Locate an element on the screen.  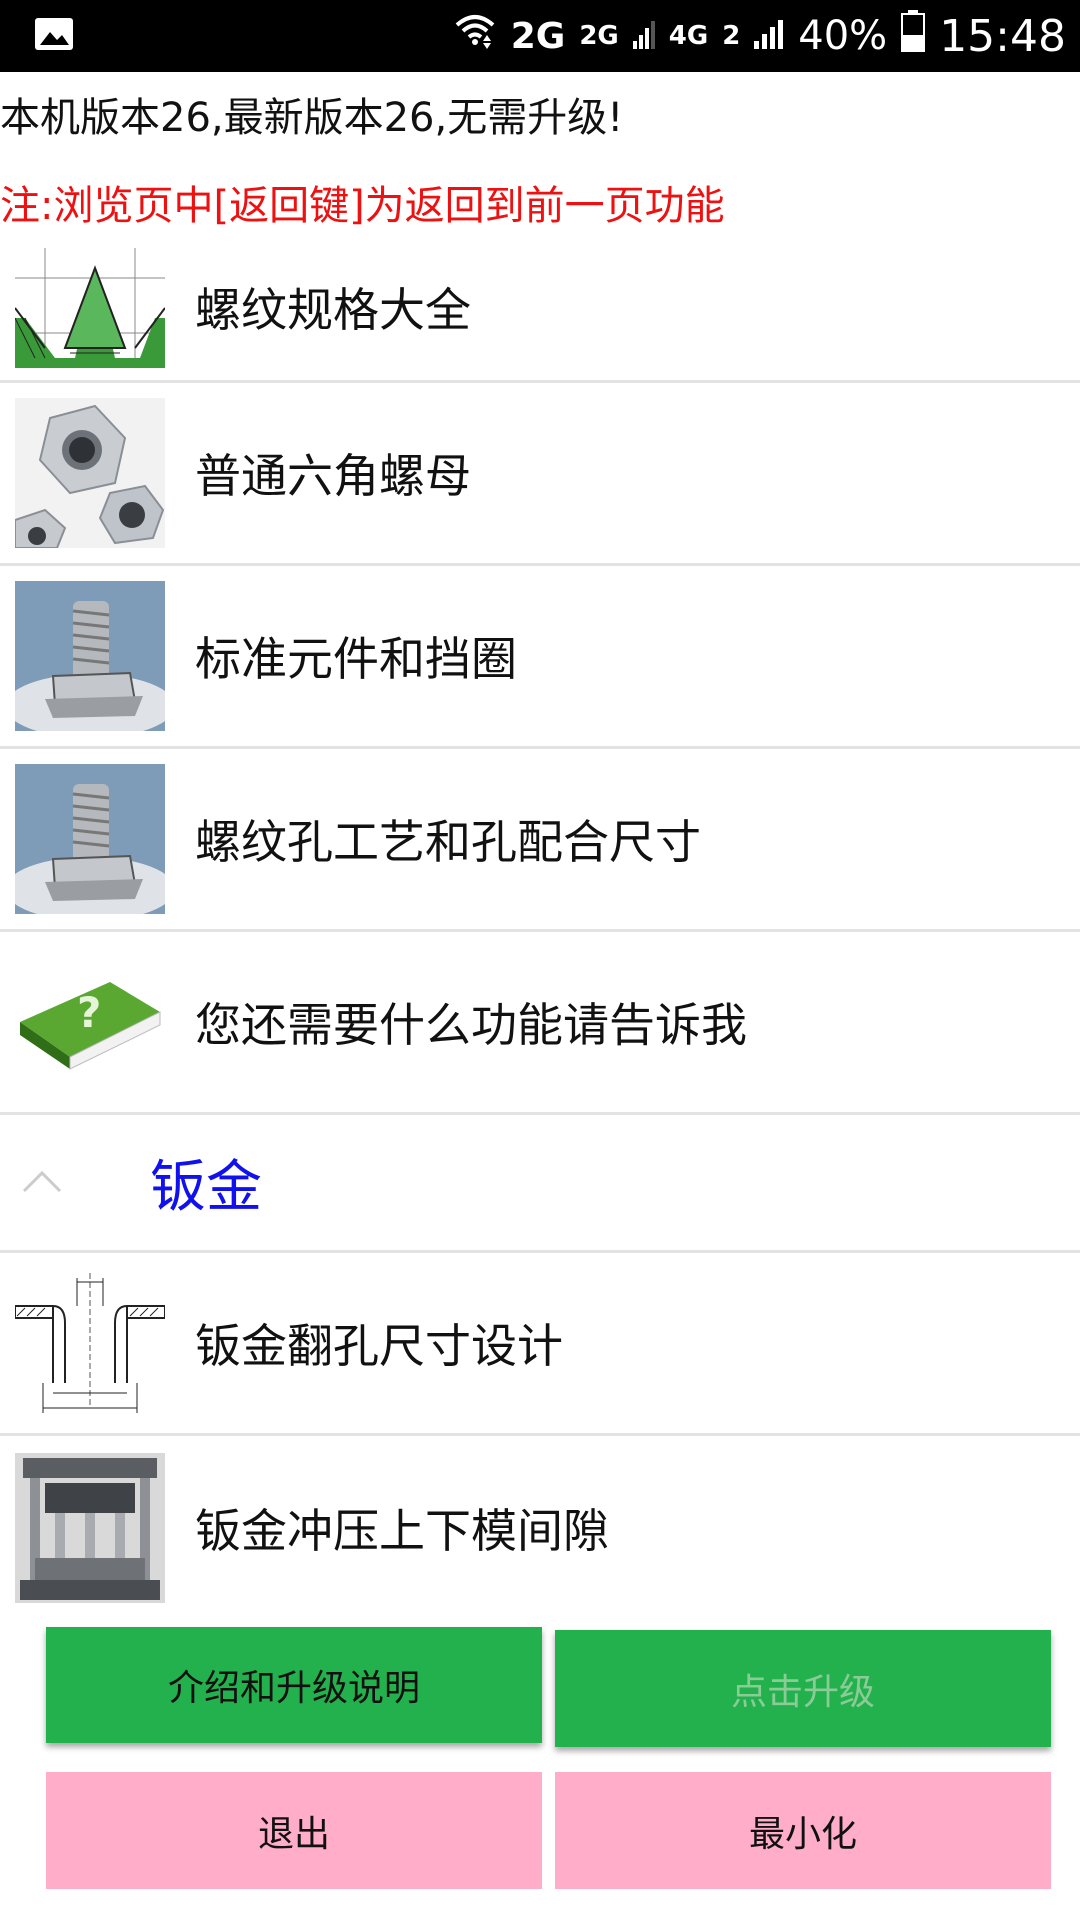
list-item: ? 您还需要什么功能请告诉我 is located at coordinates (540, 1023).